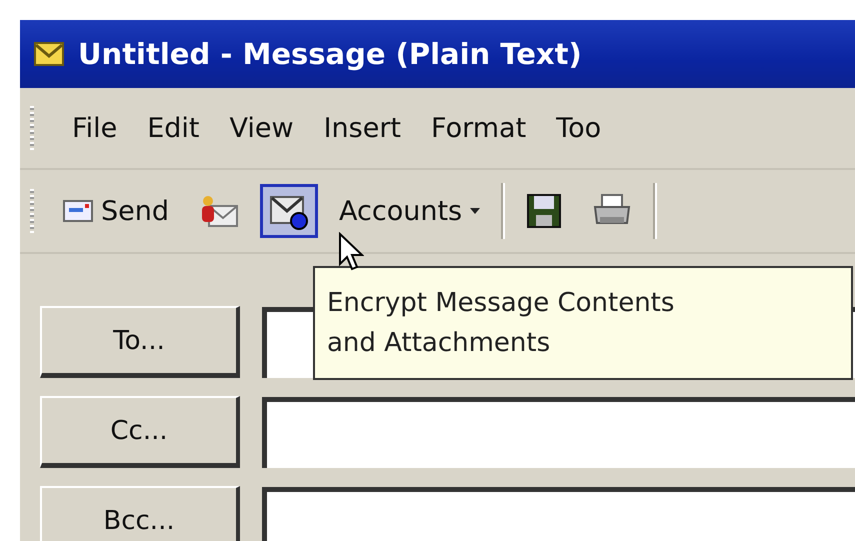 This screenshot has height=541, width=855. Describe the element at coordinates (579, 128) in the screenshot. I see `menu-item: Too` at that location.